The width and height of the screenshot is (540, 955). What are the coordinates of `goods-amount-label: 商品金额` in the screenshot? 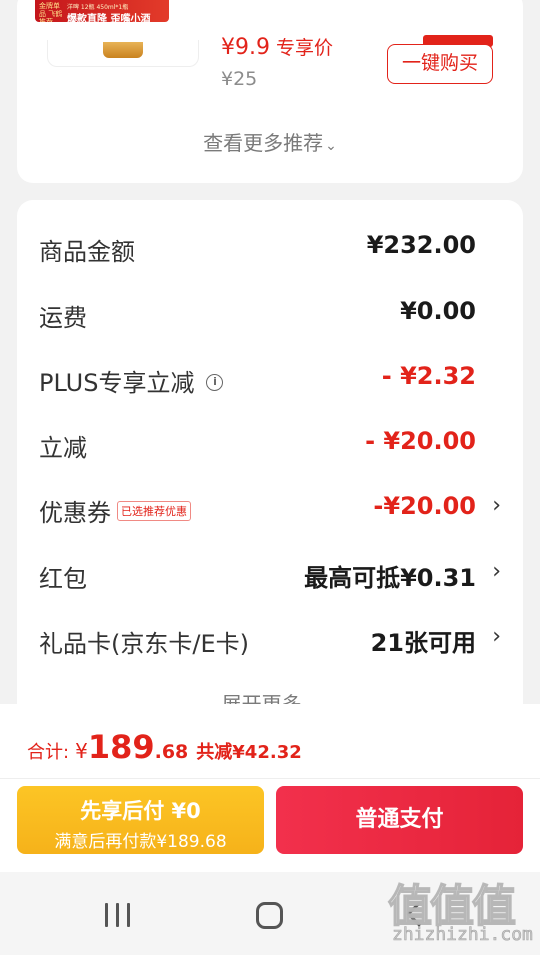 It's located at (87, 252).